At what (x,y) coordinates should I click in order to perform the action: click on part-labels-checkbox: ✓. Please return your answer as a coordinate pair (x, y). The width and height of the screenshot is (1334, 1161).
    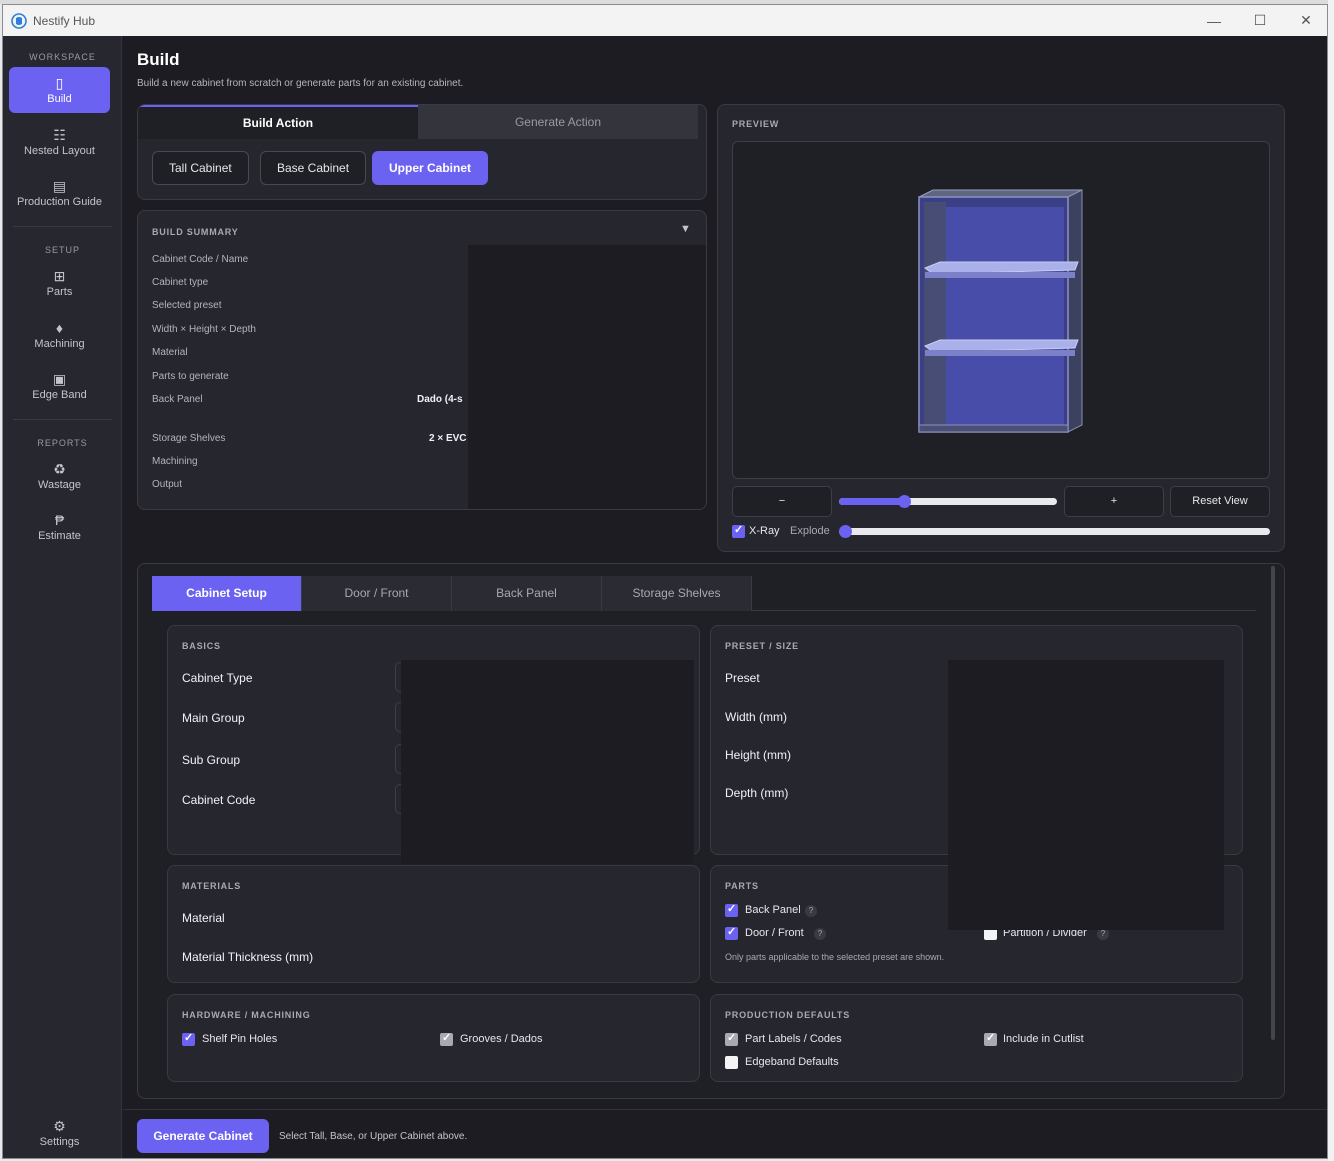
    Looking at the image, I should click on (731, 1039).